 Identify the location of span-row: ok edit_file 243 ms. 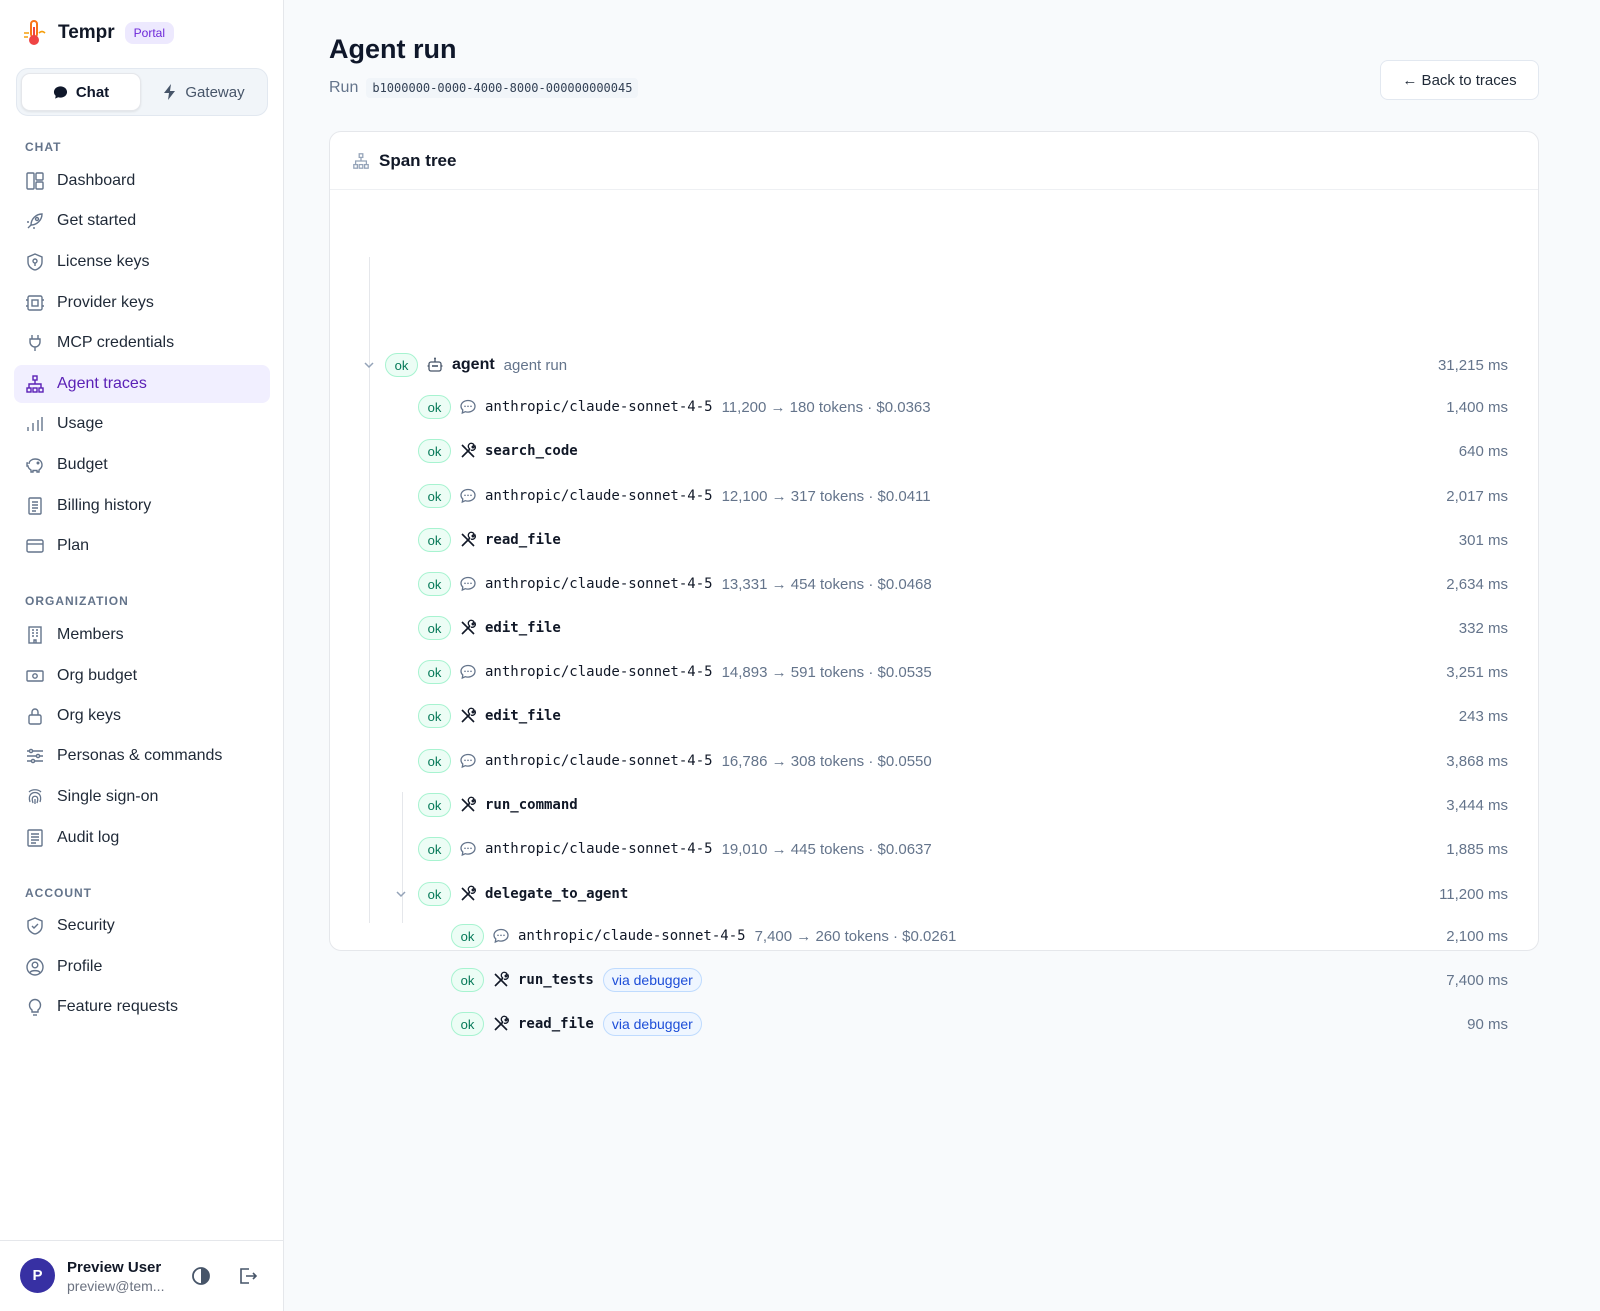
(935, 716).